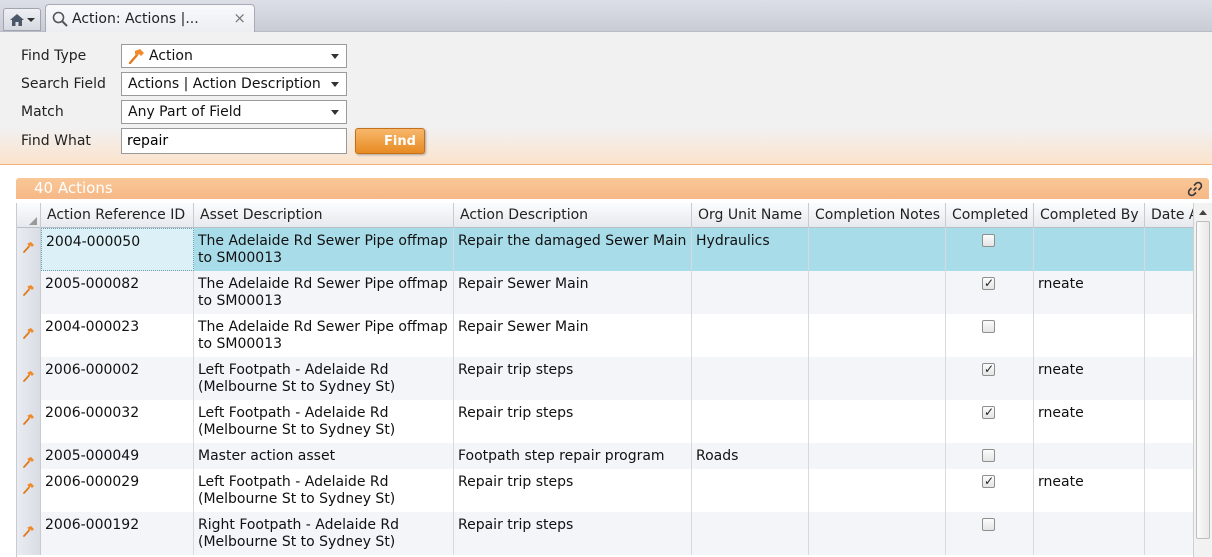  Describe the element at coordinates (573, 456) in the screenshot. I see `cell-action: Footpath step repair program` at that location.